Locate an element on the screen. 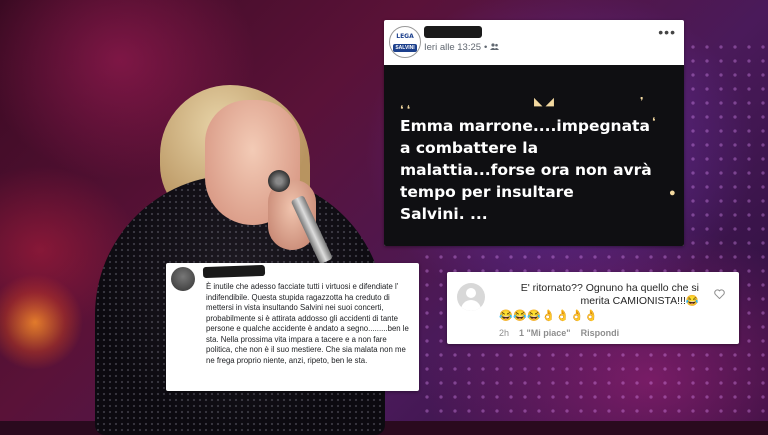  likes-count: 1 "Mi piace" is located at coordinates (545, 333).